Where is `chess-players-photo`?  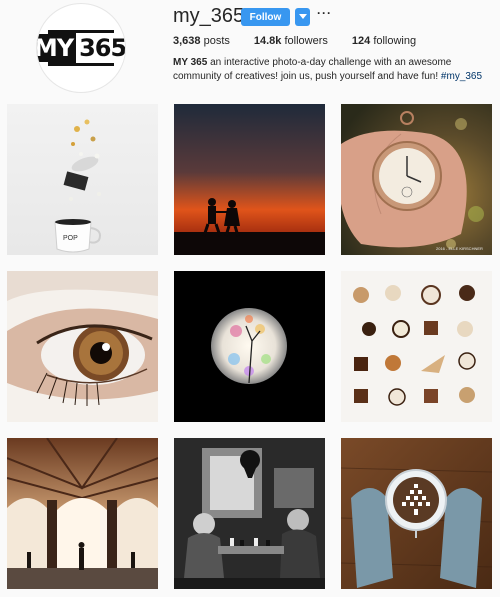 chess-players-photo is located at coordinates (249, 513).